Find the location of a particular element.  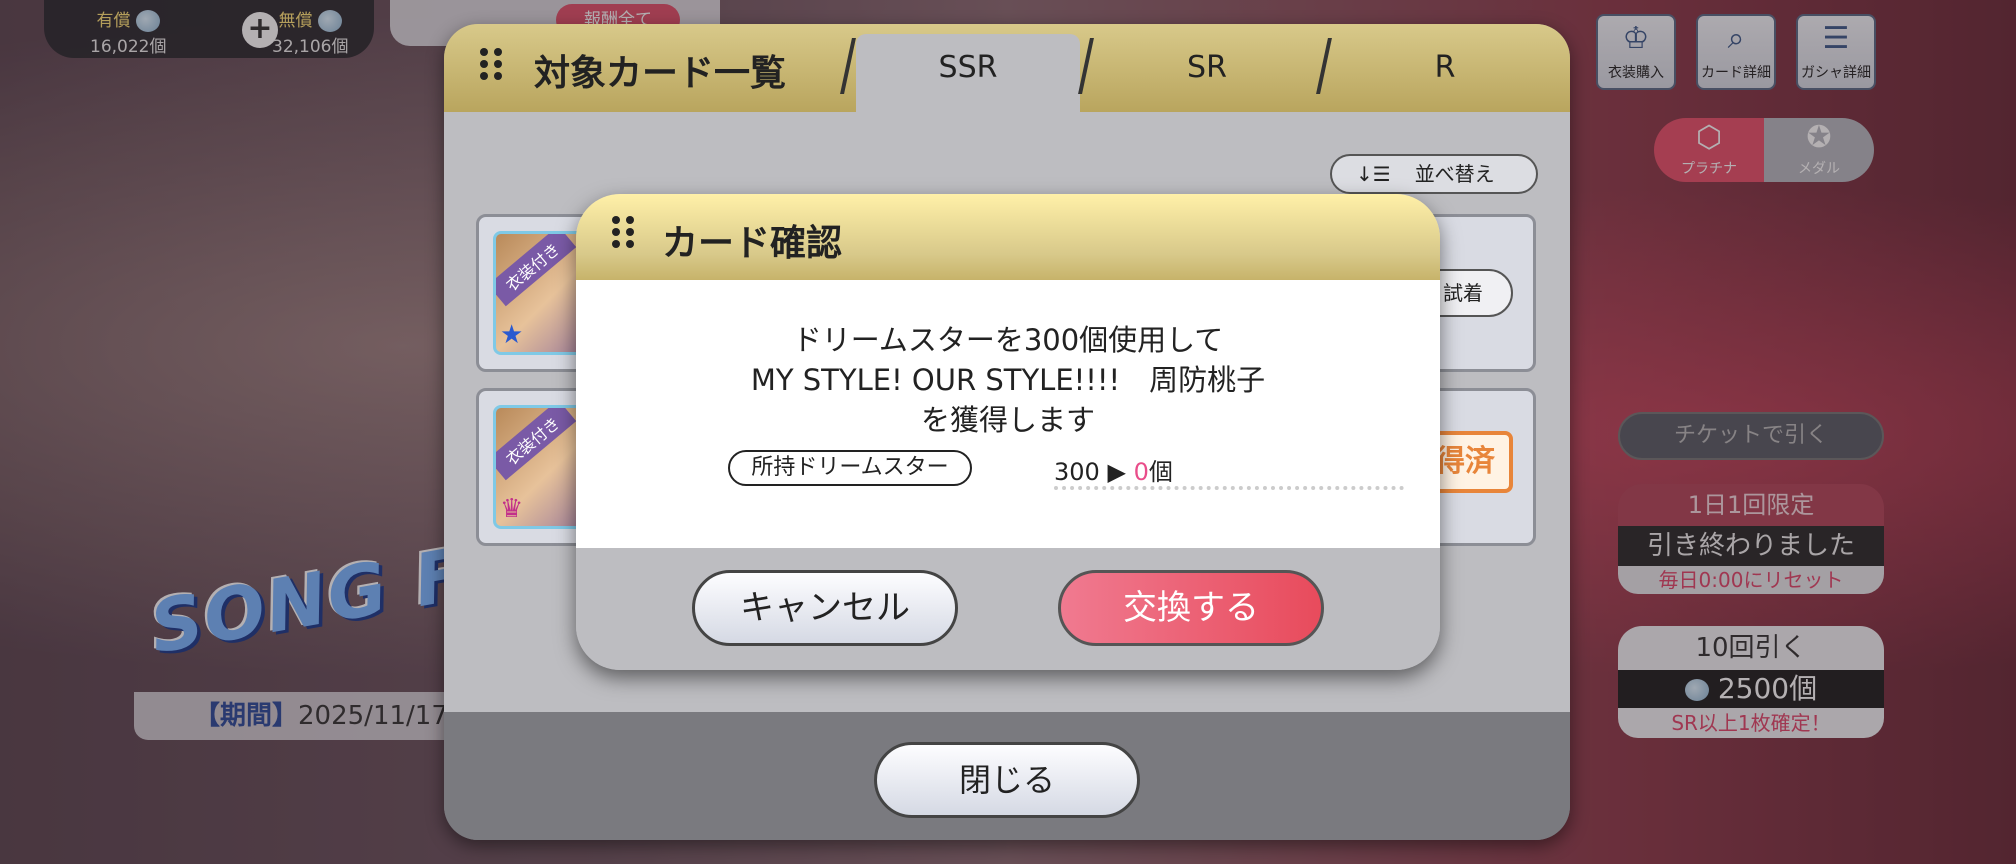

tab-r: R is located at coordinates (1445, 73).